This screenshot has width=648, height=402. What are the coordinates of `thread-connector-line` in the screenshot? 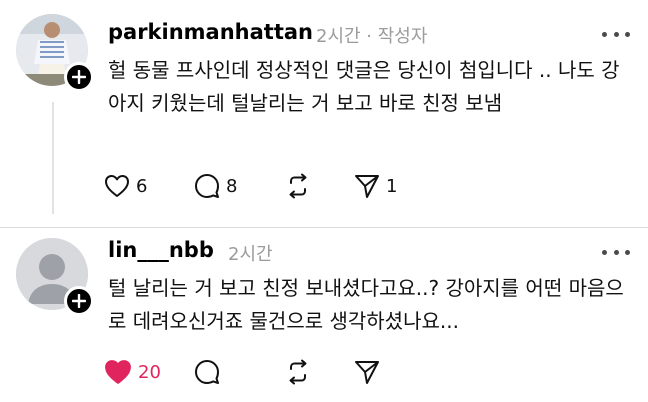 It's located at (53, 158).